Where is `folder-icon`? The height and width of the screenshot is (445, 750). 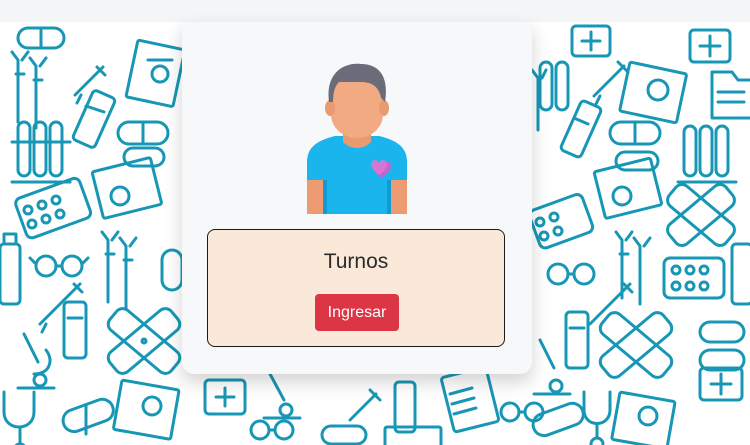 folder-icon is located at coordinates (730, 95).